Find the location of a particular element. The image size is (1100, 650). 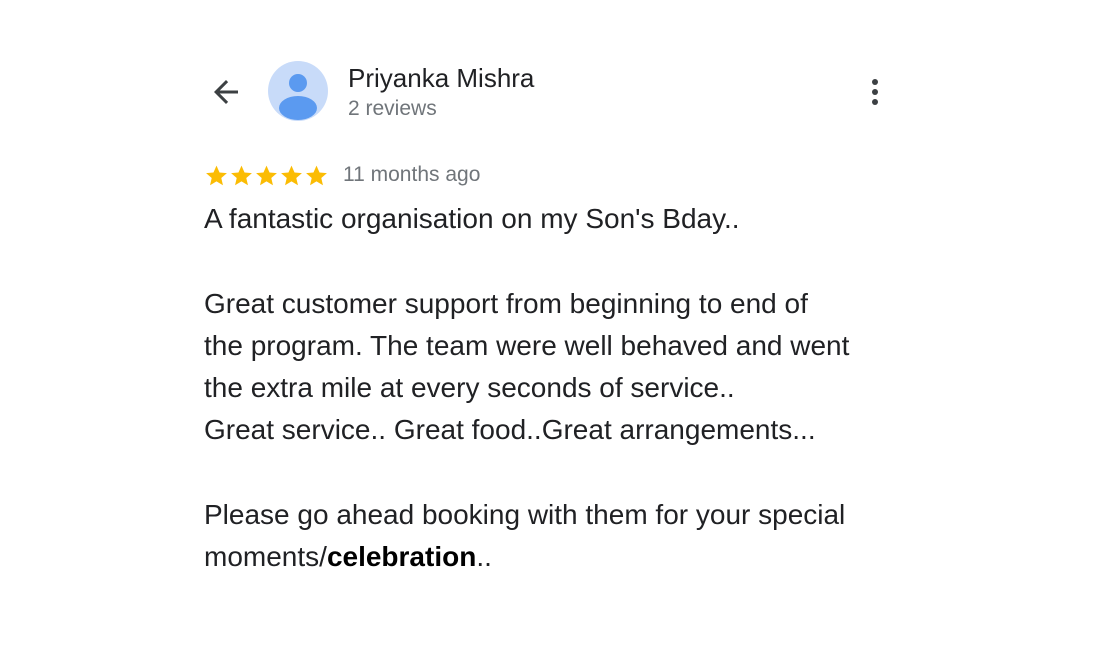

person-icon is located at coordinates (298, 97).